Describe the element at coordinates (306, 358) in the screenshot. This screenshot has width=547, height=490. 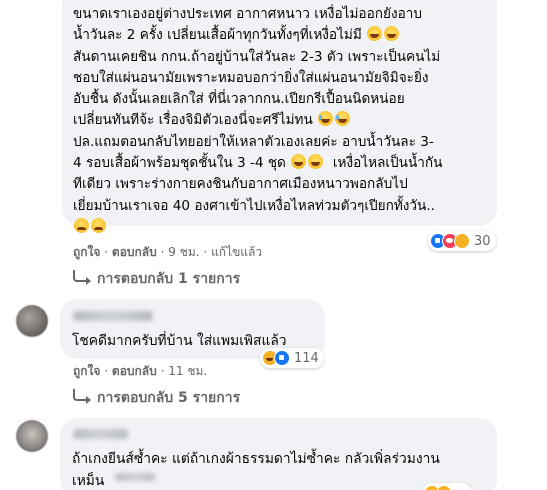
I see `reaction-count: 114` at that location.